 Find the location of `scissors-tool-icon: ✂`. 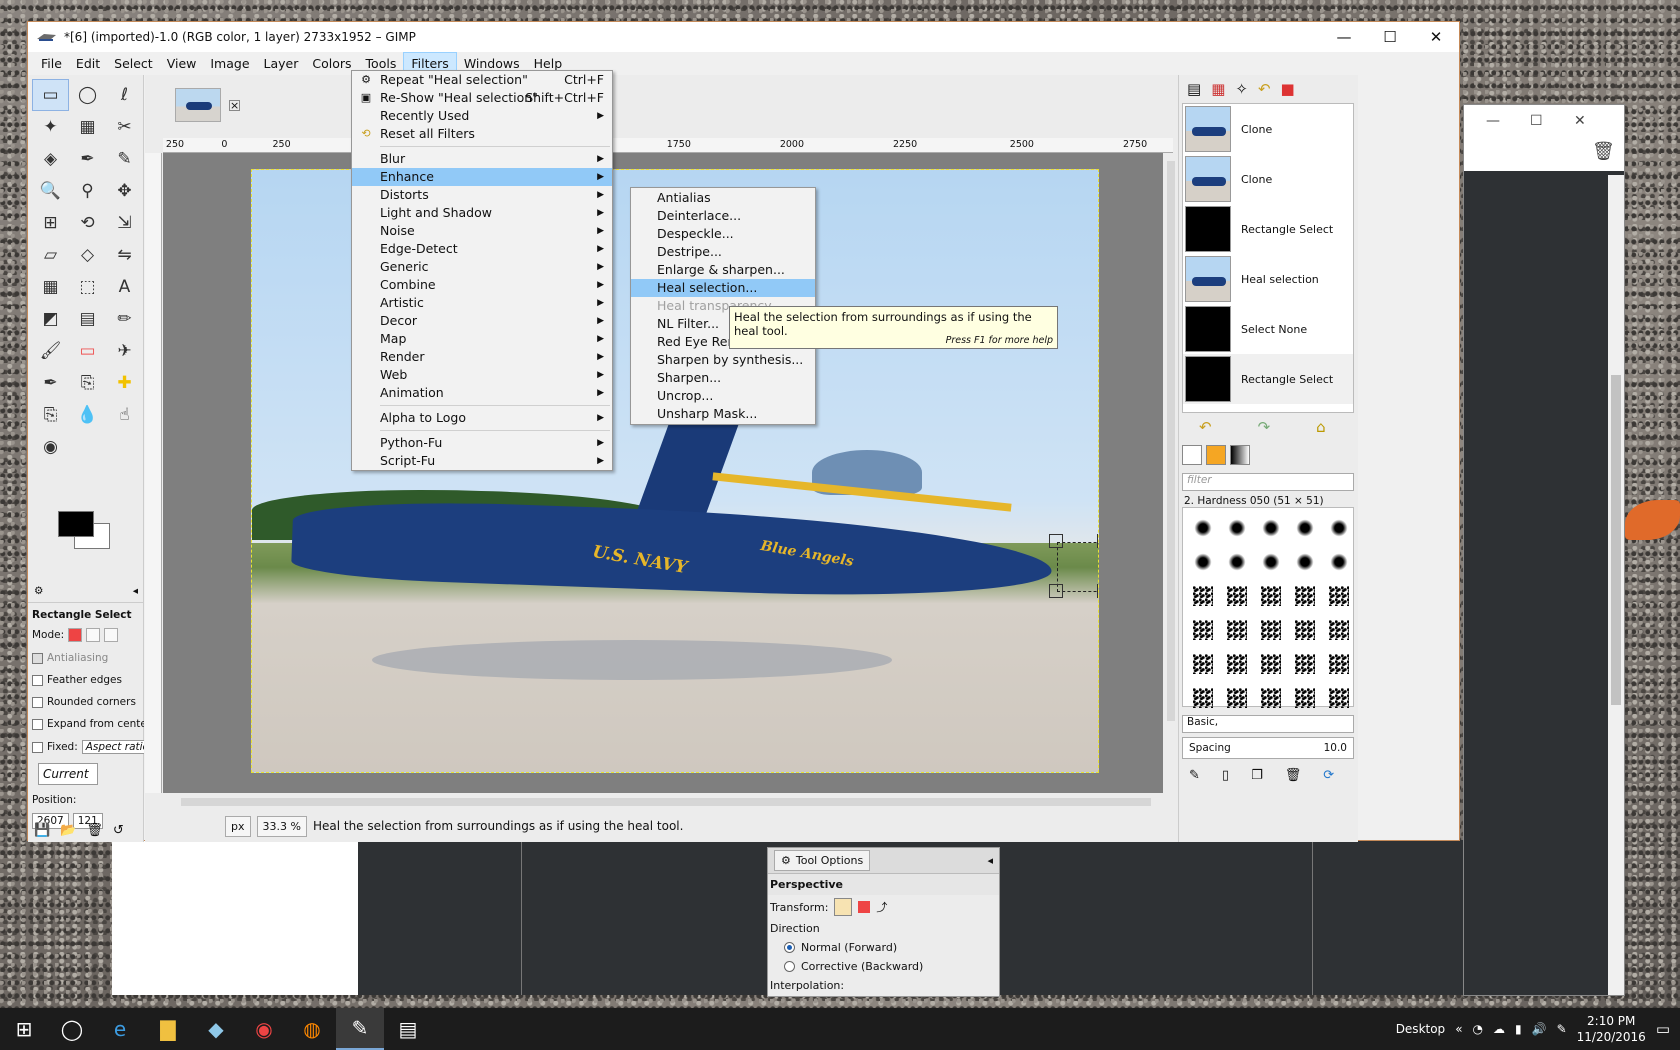

scissors-tool-icon: ✂ is located at coordinates (124, 127).